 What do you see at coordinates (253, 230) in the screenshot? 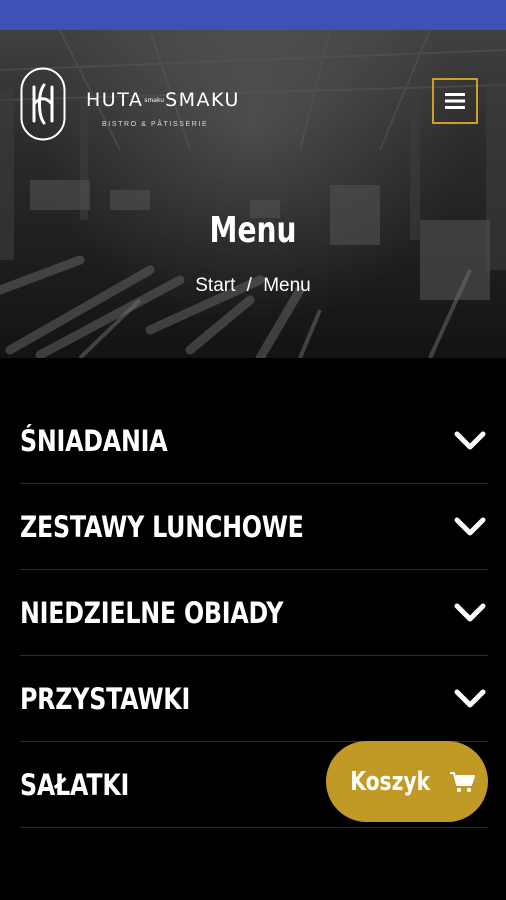
I see `page-title: Menu` at bounding box center [253, 230].